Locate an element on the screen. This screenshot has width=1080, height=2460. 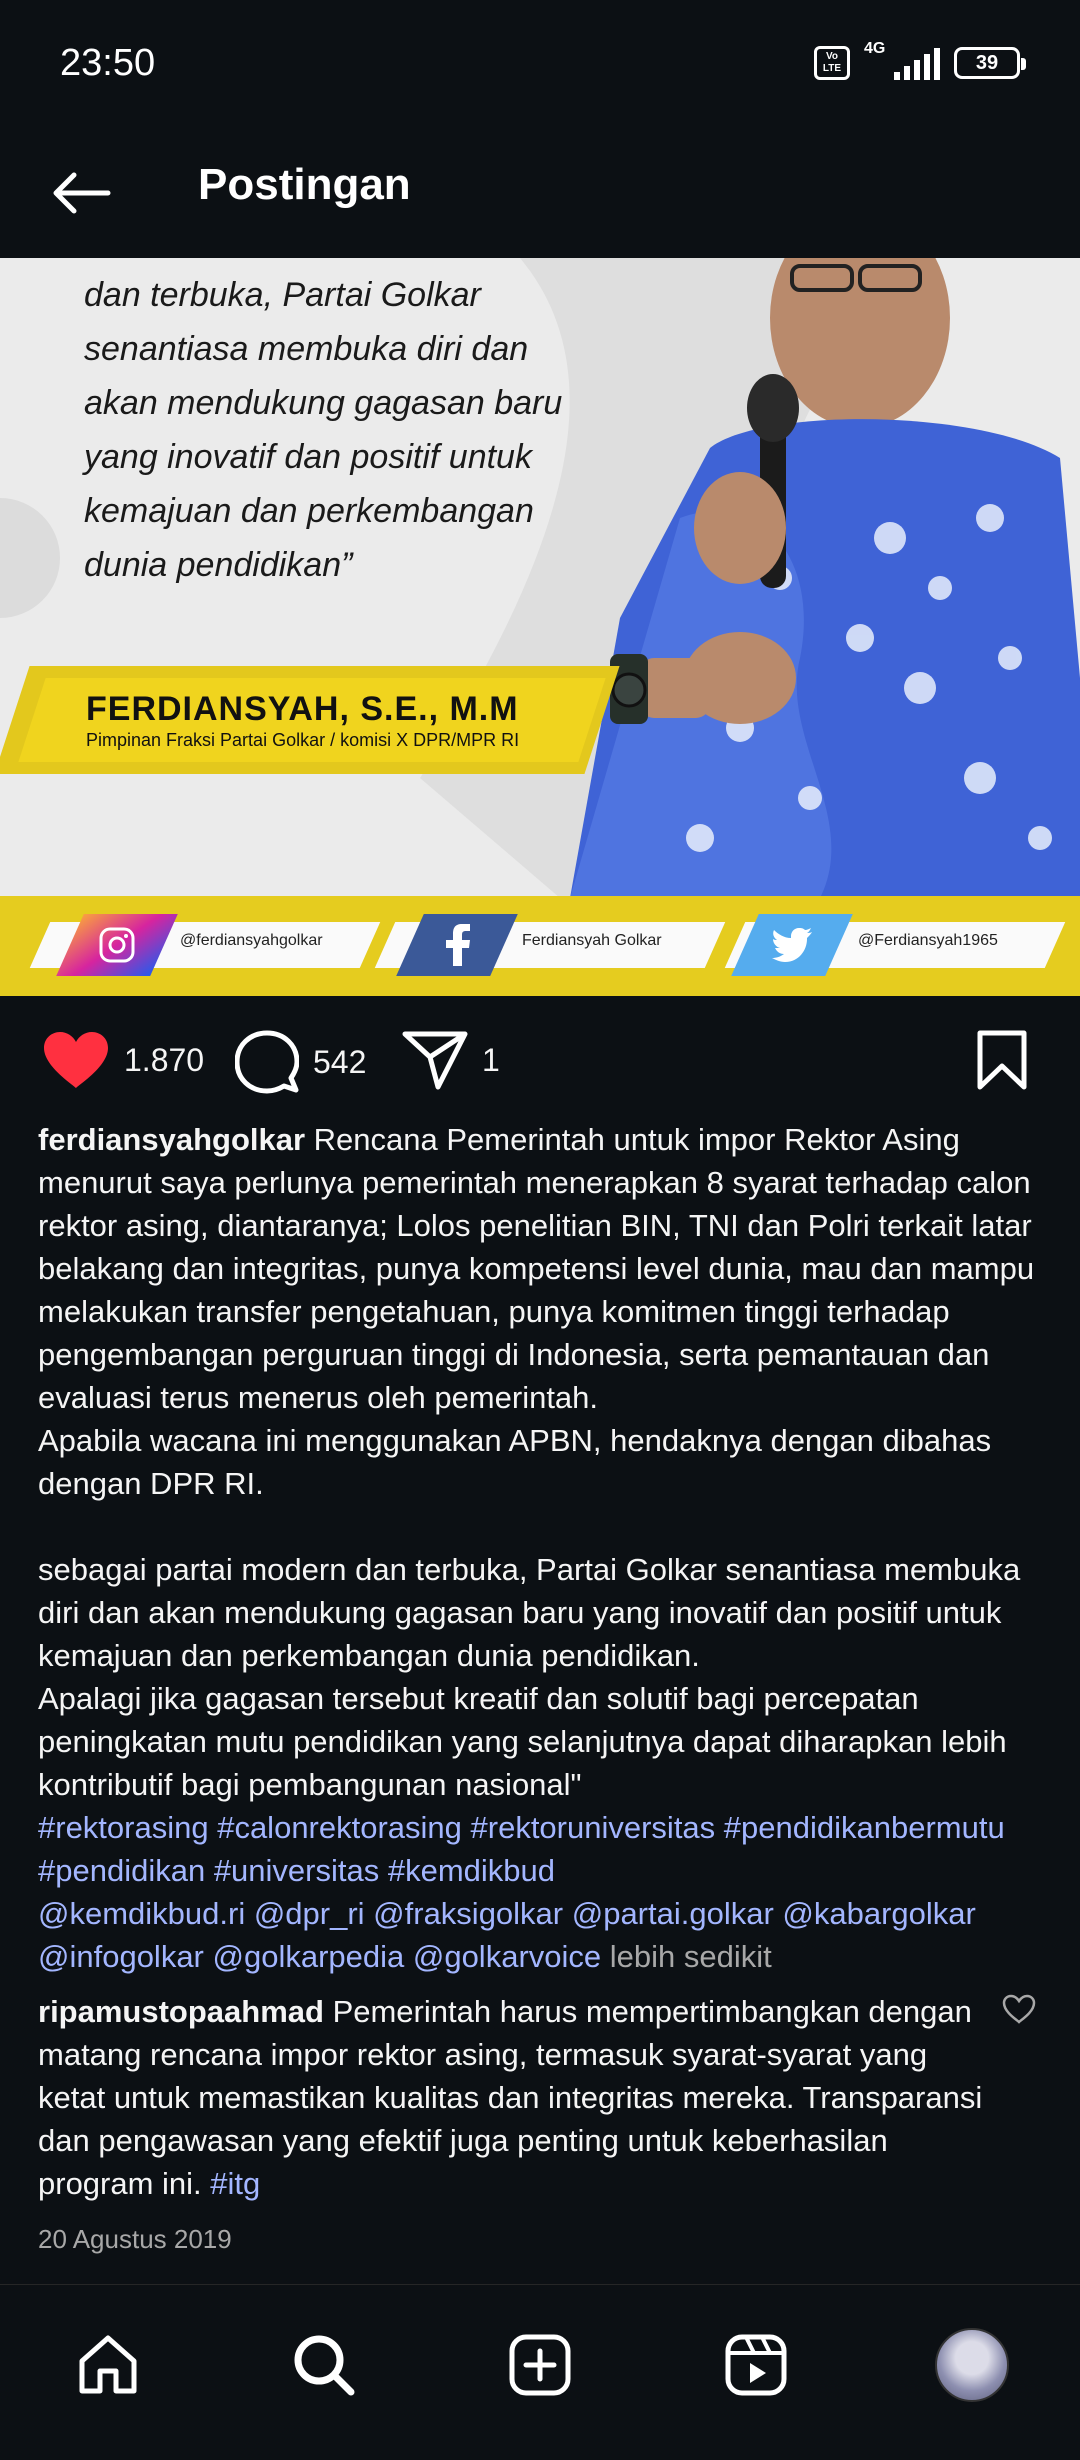
profile-avatar is located at coordinates (972, 2365).